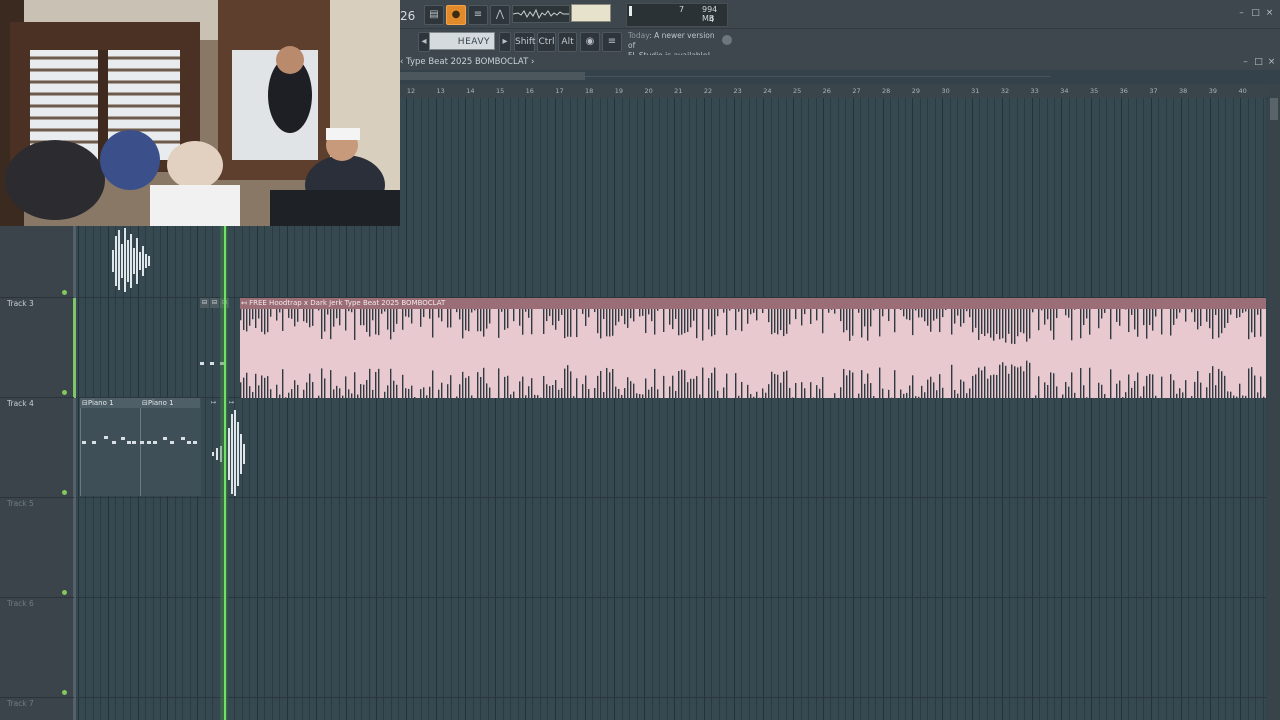 Image resolution: width=1280 pixels, height=720 pixels. Describe the element at coordinates (524, 42) in the screenshot. I see `shift-key-button: Shift` at that location.